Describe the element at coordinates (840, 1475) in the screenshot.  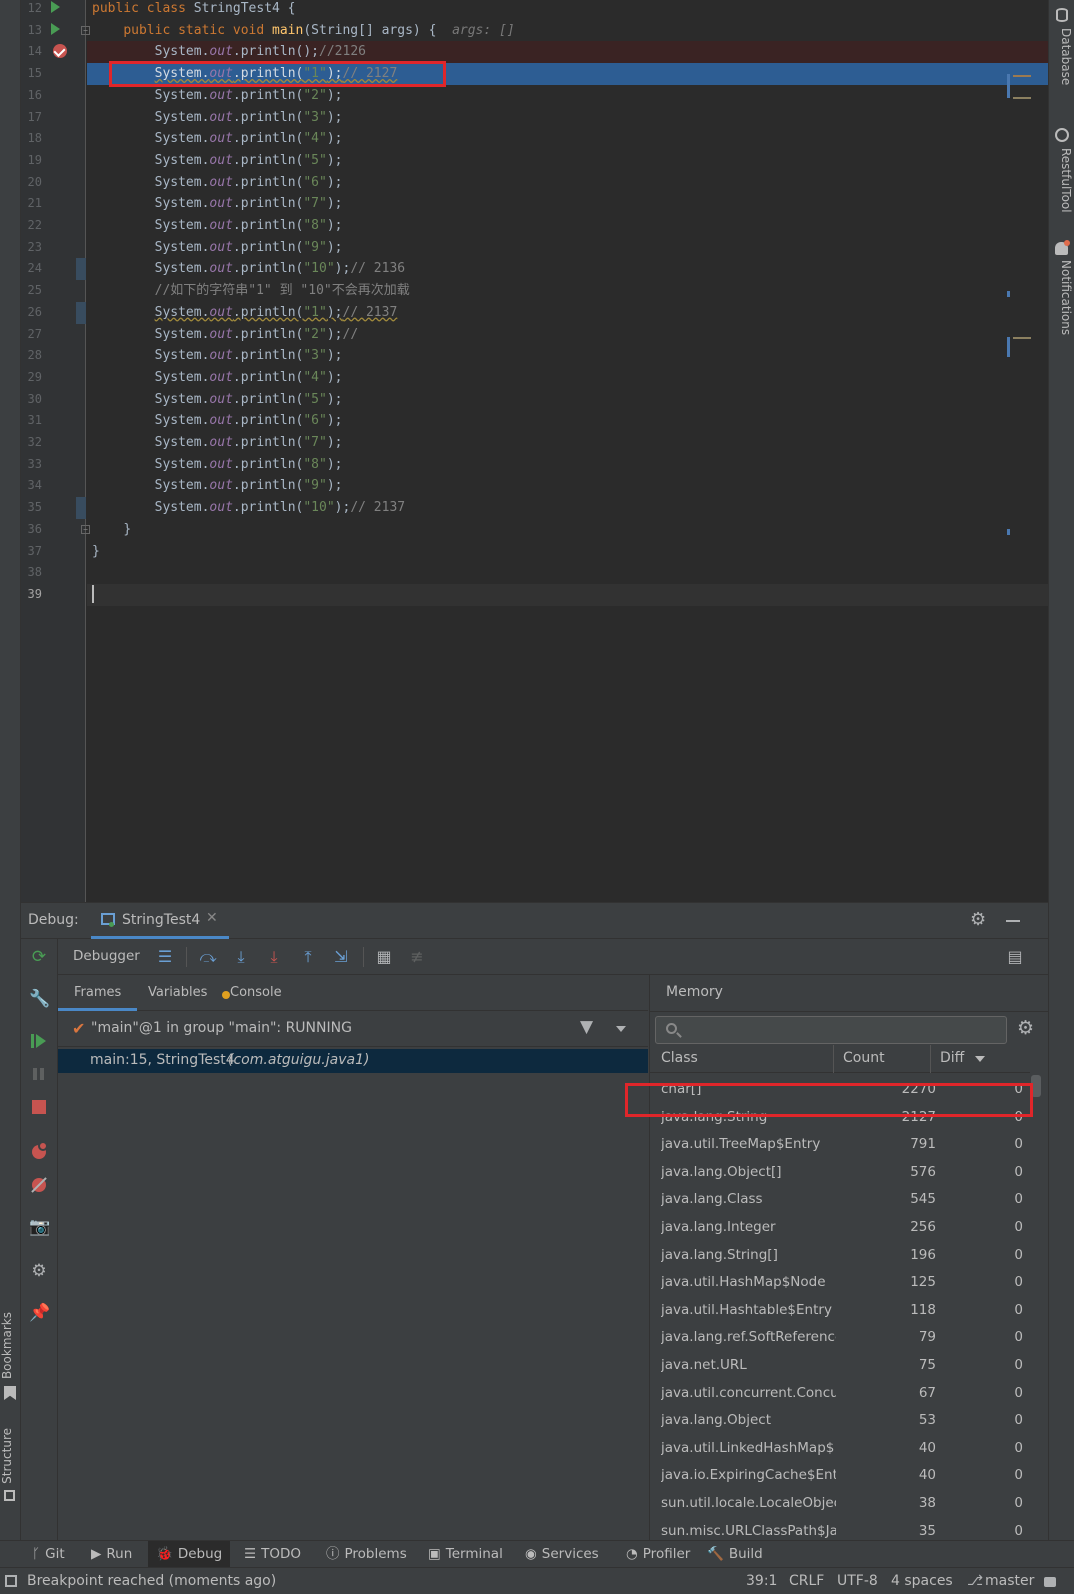
I see `memory-row: java.io.ExpiringCache$Entr 40 0` at that location.